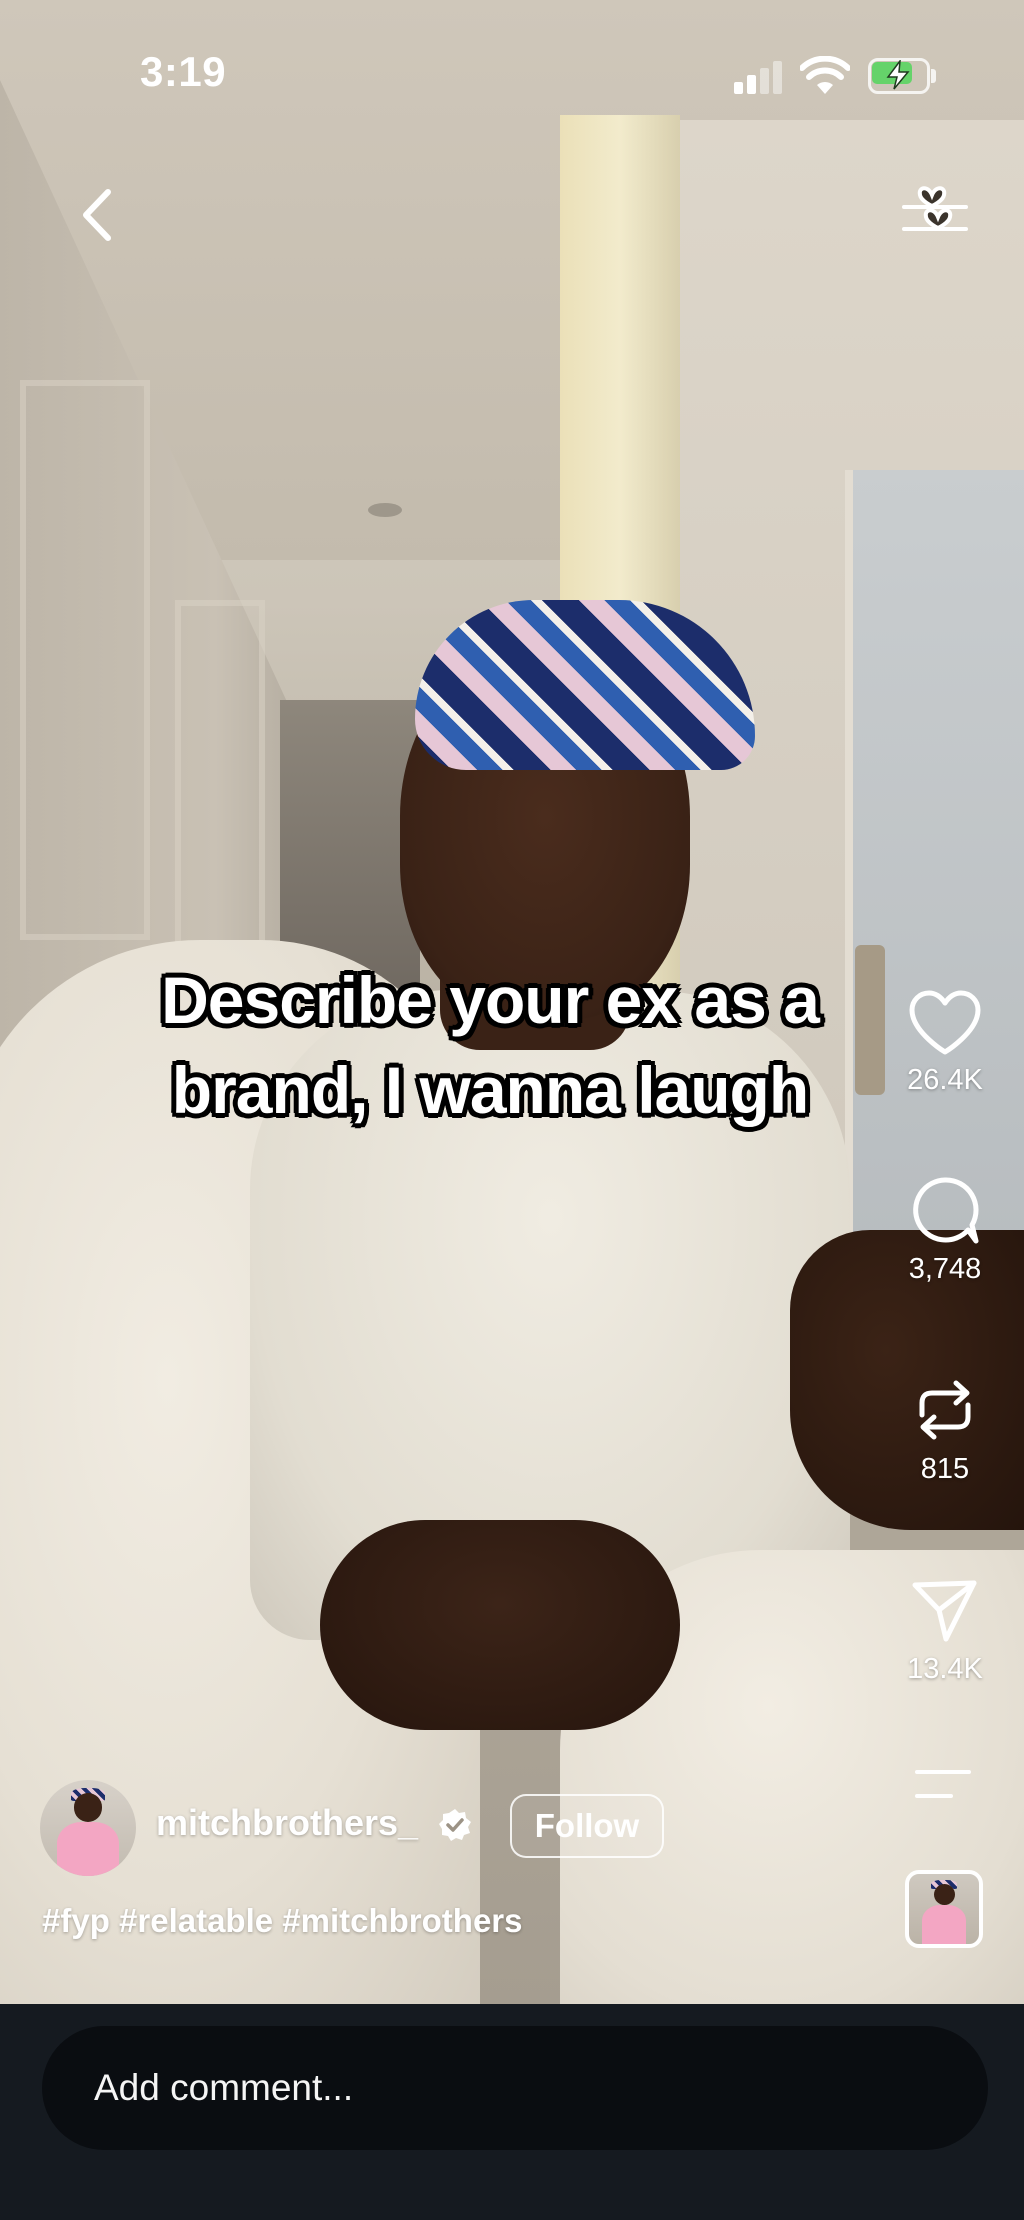 The height and width of the screenshot is (2220, 1024). What do you see at coordinates (183, 71) in the screenshot?
I see `status-time: 3:19` at bounding box center [183, 71].